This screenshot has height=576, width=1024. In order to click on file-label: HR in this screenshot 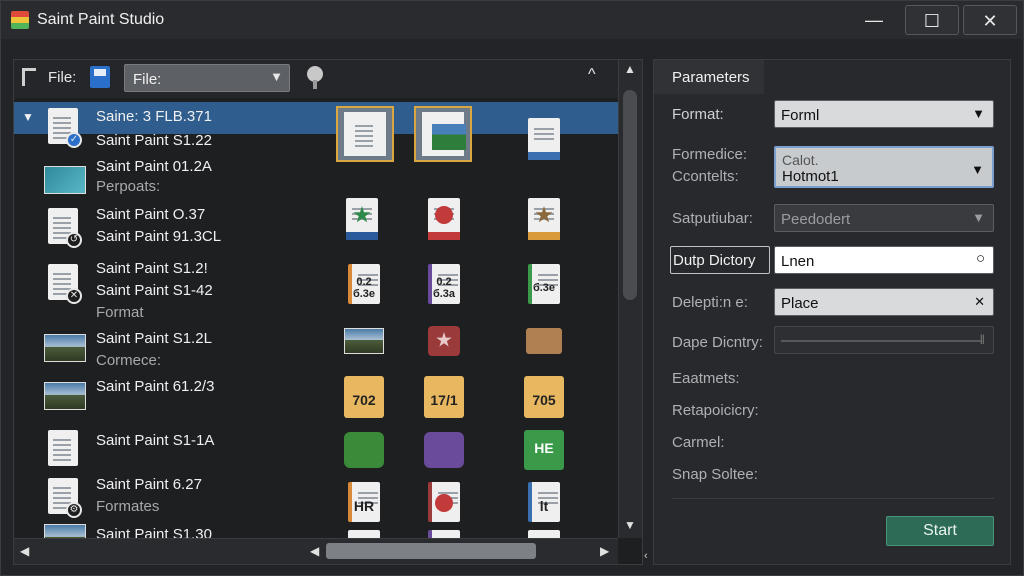, I will do `click(364, 506)`.